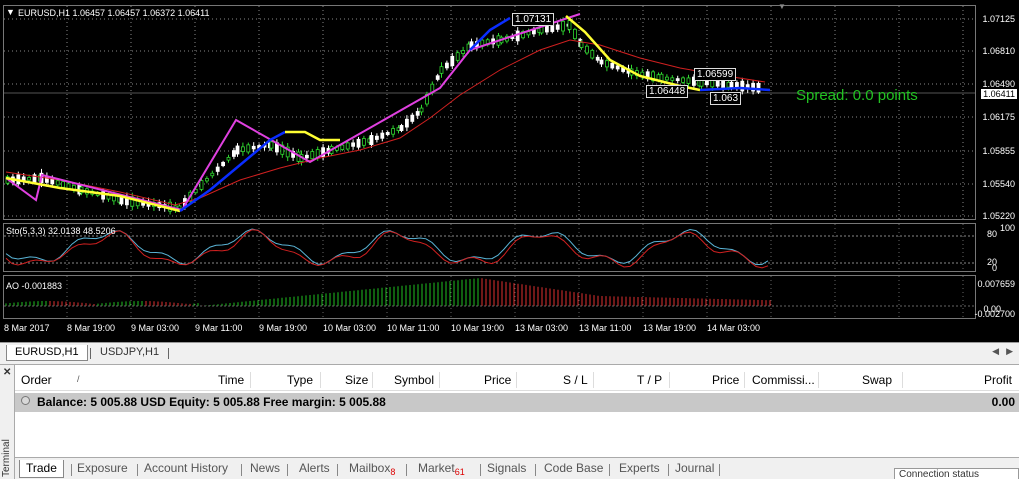  I want to click on time-axis-label: 8 Mar 19:00, so click(91, 328).